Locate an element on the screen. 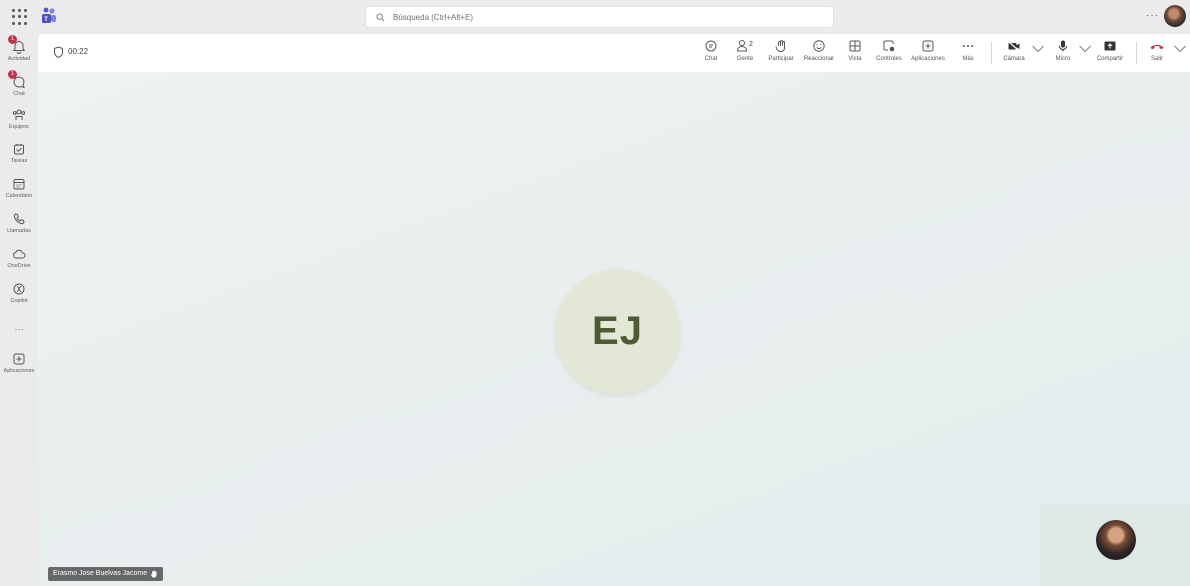 Image resolution: width=1190 pixels, height=586 pixels. chat-icon is located at coordinates (711, 46).